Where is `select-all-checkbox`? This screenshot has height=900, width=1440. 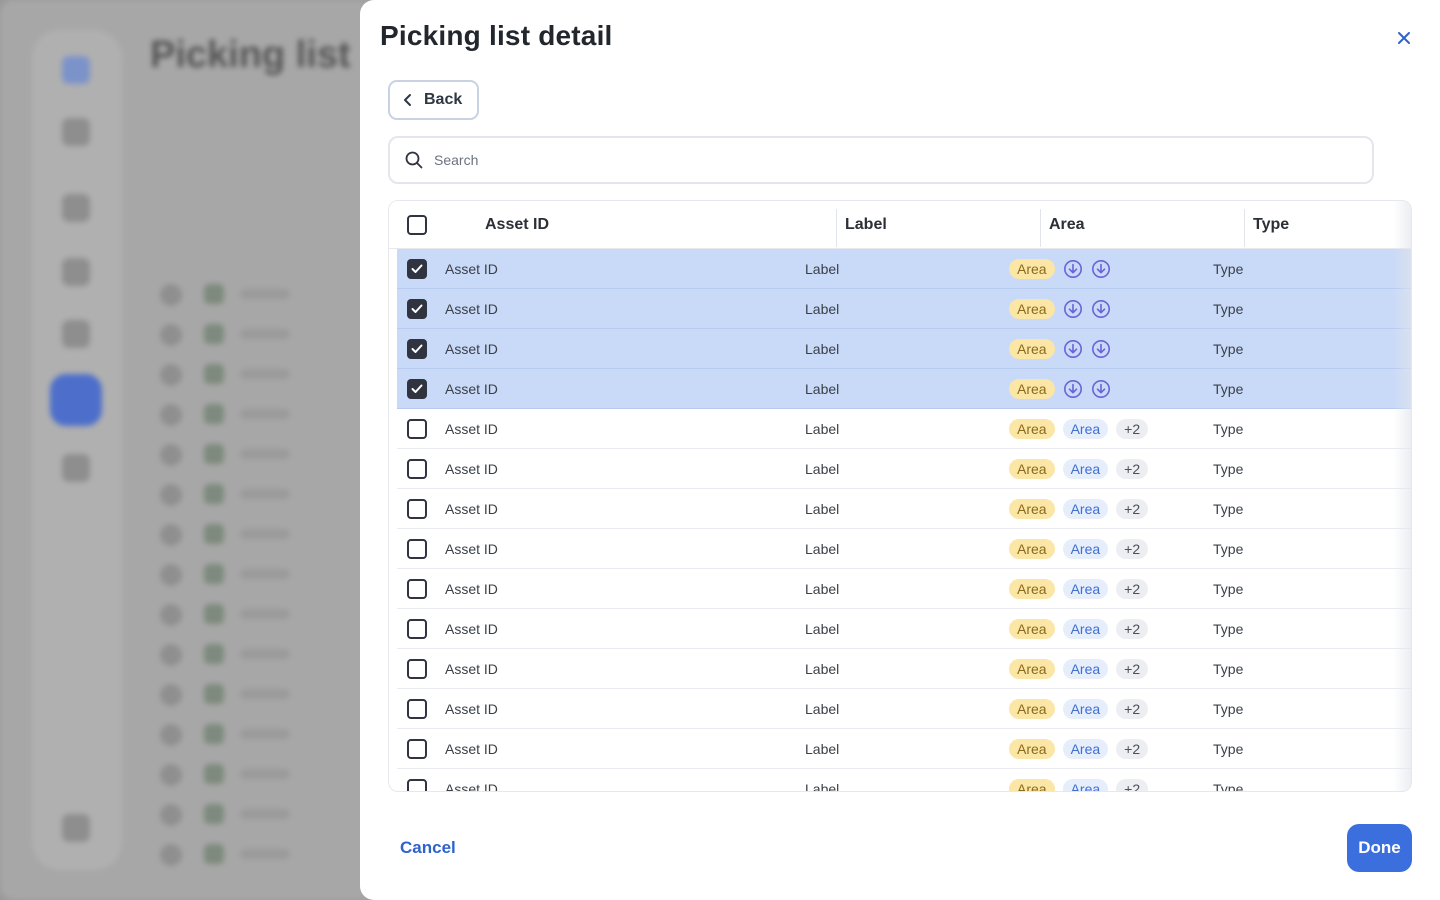
select-all-checkbox is located at coordinates (417, 225).